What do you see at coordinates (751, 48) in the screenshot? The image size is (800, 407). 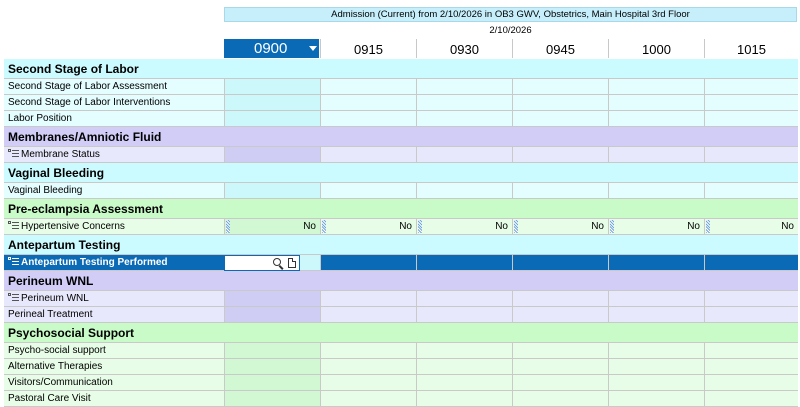 I see `time-column-1015: 1015` at bounding box center [751, 48].